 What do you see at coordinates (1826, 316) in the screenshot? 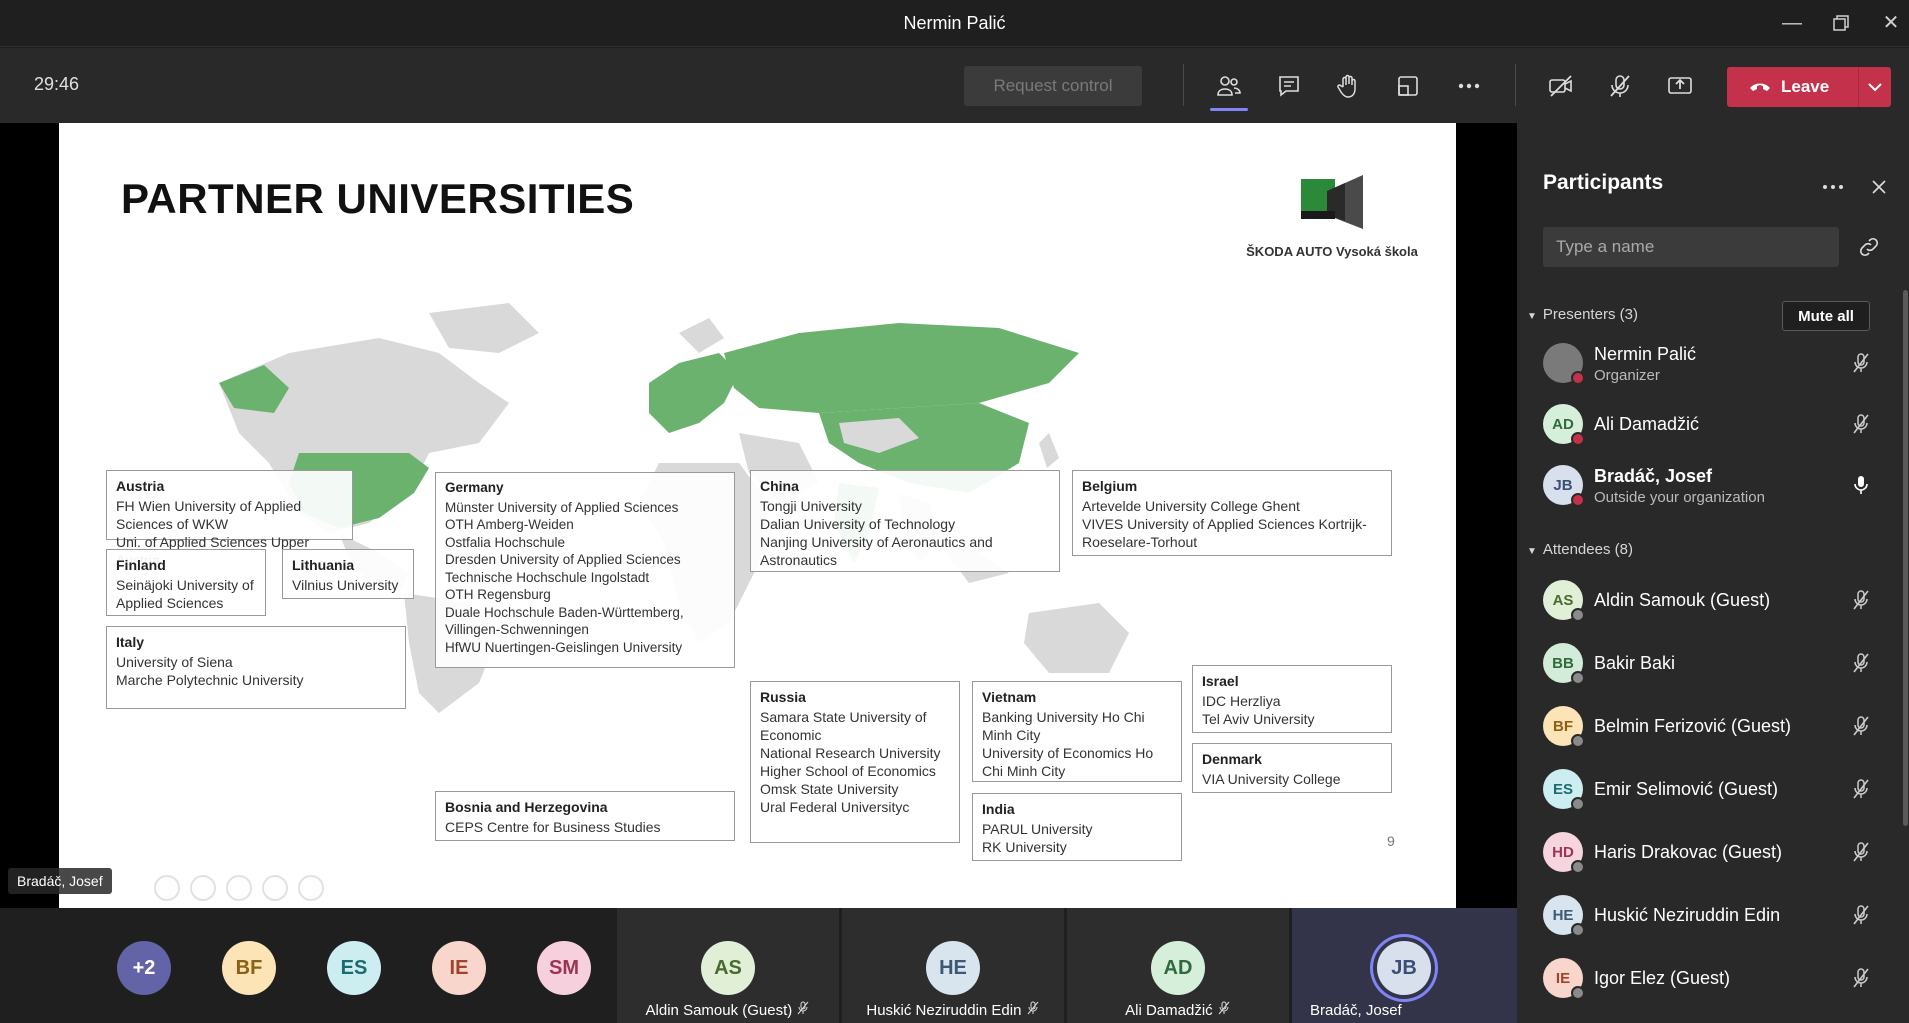
I see `mute-all-button: Mute all` at bounding box center [1826, 316].